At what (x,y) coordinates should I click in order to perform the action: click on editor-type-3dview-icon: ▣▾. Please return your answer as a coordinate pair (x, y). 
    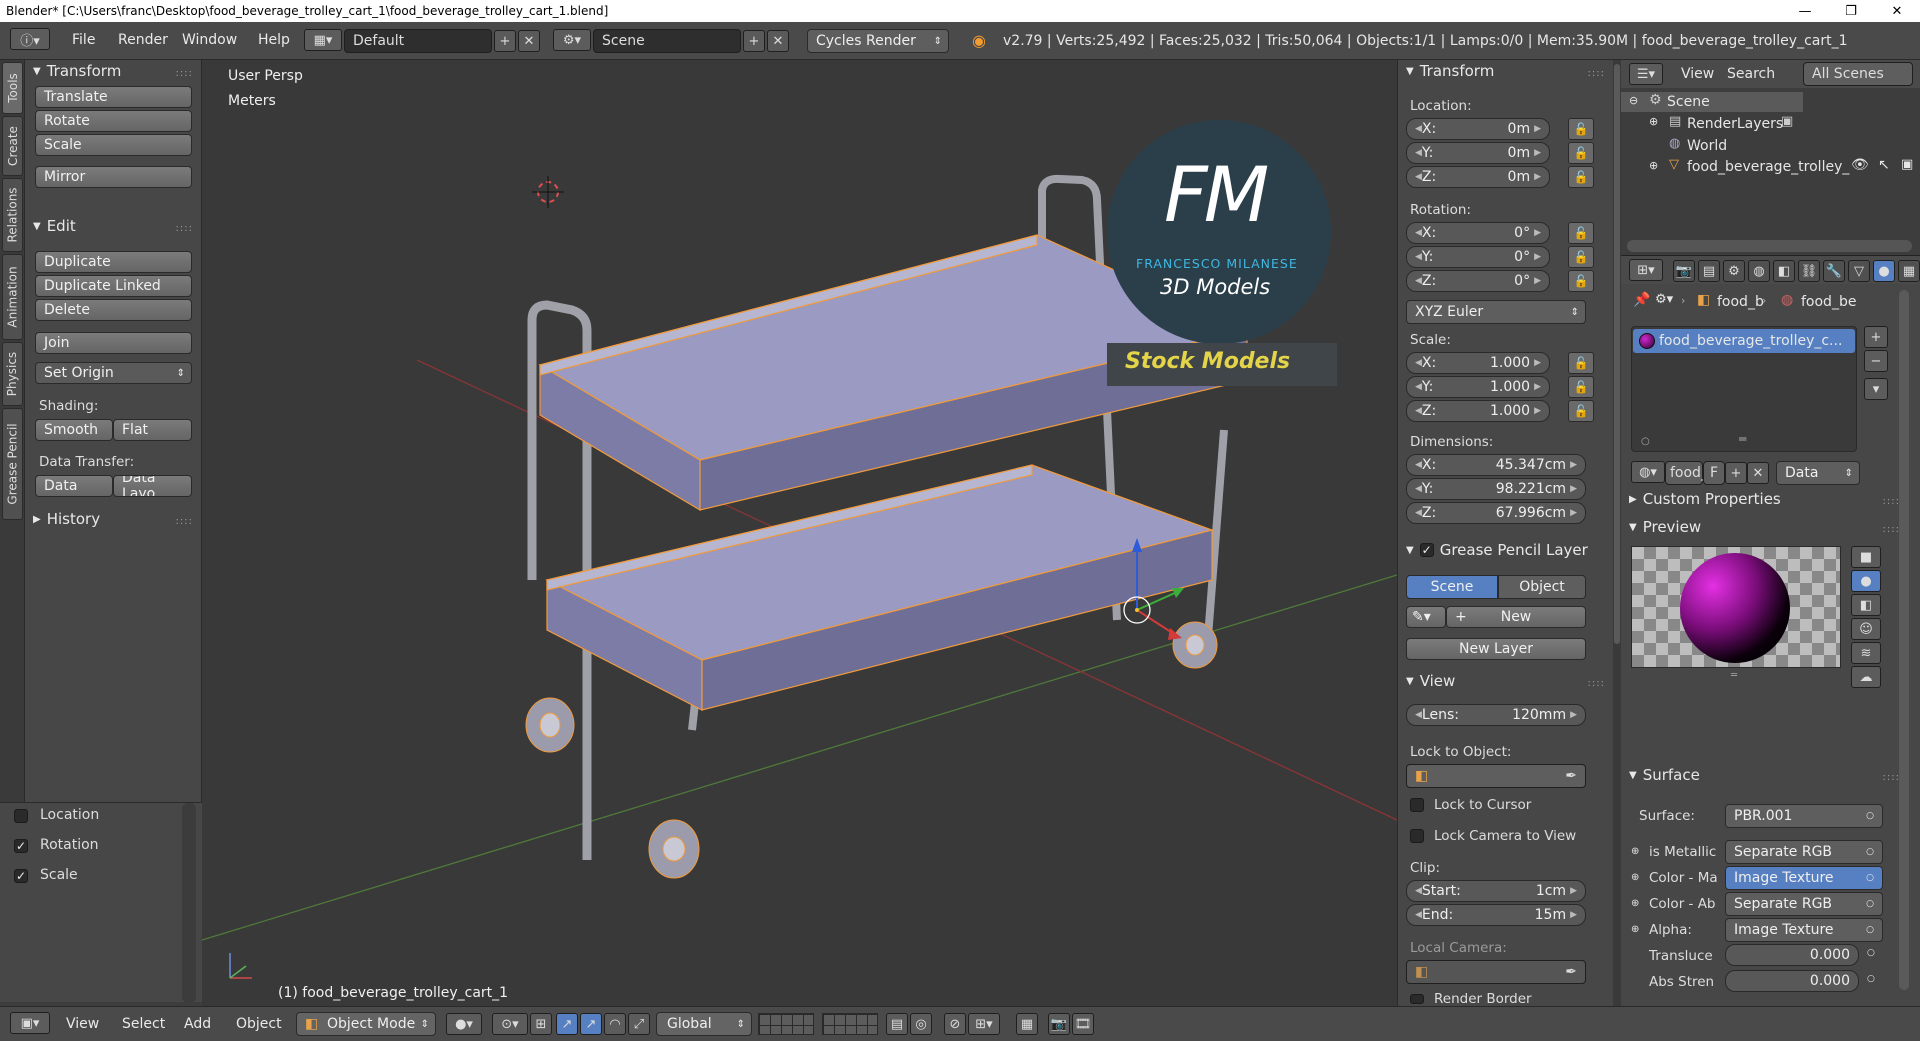
    Looking at the image, I should click on (30, 1023).